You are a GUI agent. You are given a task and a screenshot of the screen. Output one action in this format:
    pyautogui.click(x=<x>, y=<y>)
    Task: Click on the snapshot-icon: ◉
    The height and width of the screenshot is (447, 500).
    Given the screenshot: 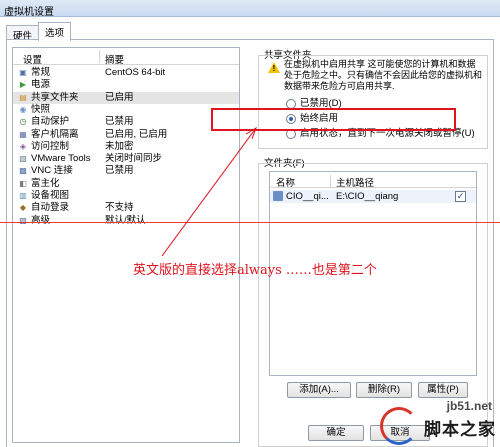 What is the action you would take?
    pyautogui.click(x=23, y=109)
    